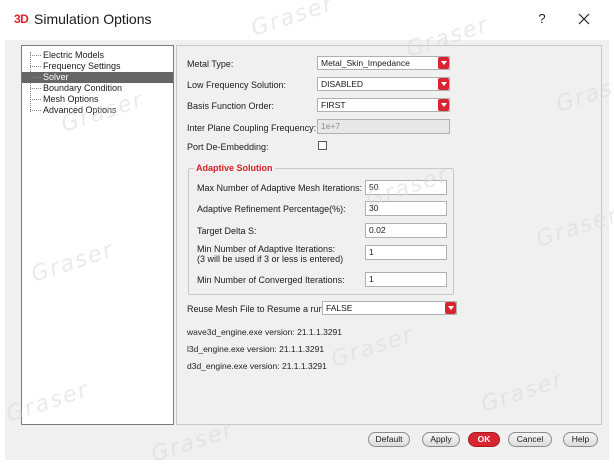  Describe the element at coordinates (389, 308) in the screenshot. I see `reuse-mesh-select: FALSE` at that location.